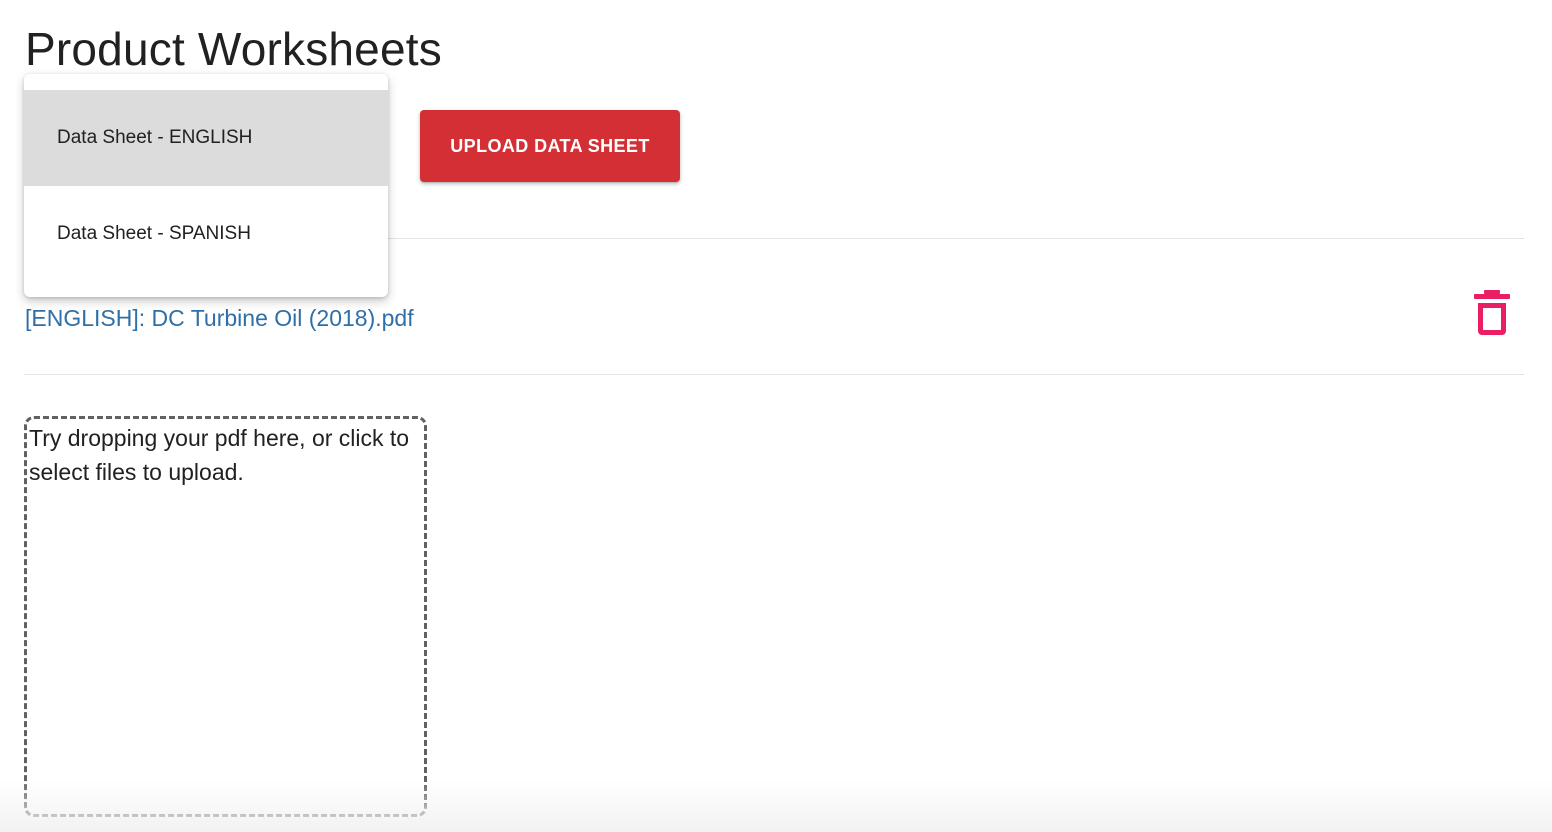 The image size is (1552, 832). What do you see at coordinates (774, 374) in the screenshot?
I see `divider` at bounding box center [774, 374].